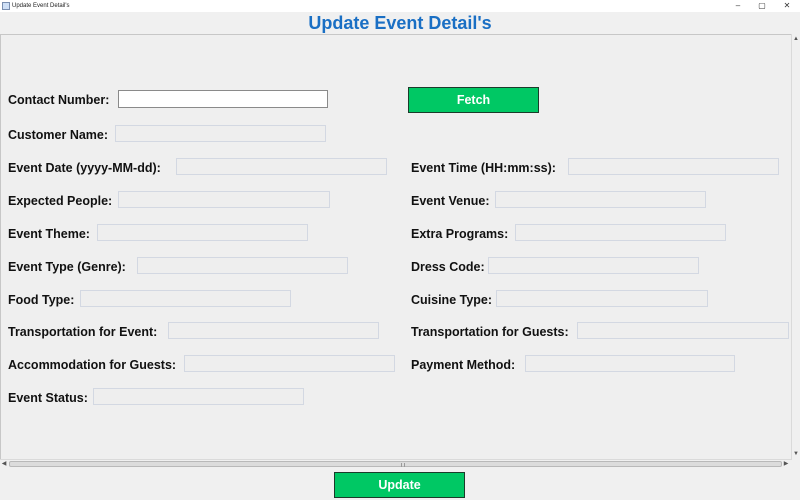 The width and height of the screenshot is (800, 500). I want to click on event-venue-label: Event Venue:, so click(450, 201).